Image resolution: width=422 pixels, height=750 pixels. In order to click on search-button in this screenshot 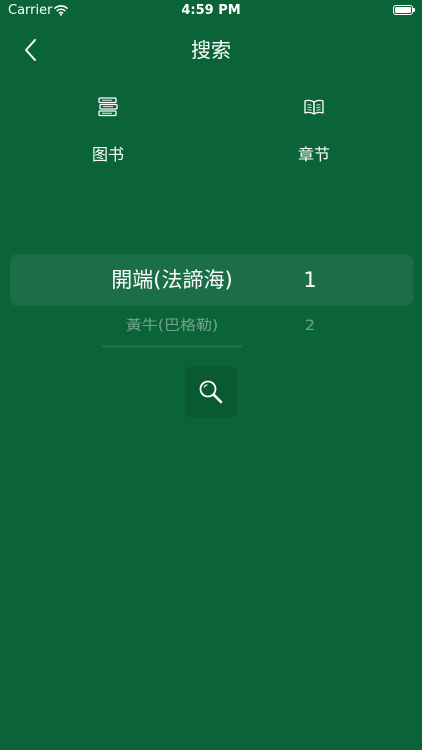, I will do `click(211, 392)`.